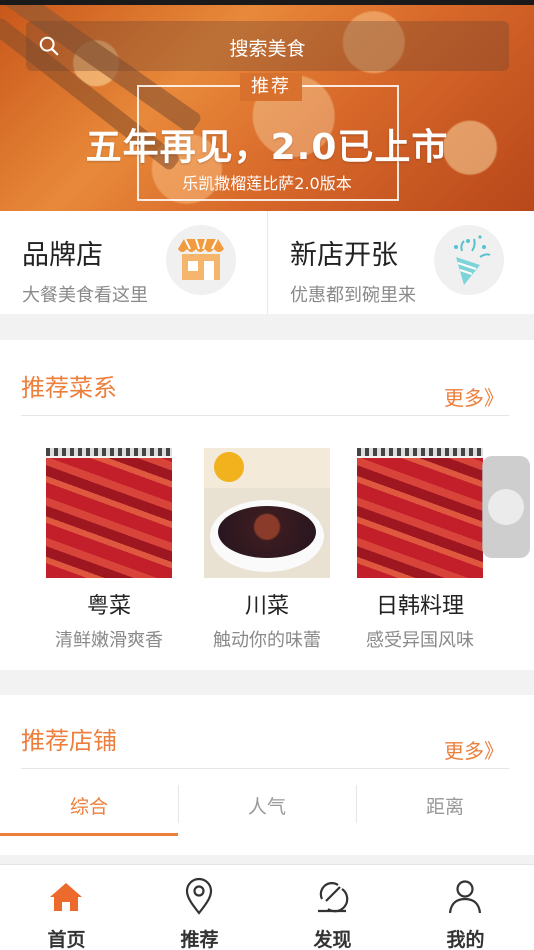 This screenshot has height=950, width=534. I want to click on nav-home: 首页, so click(66, 907).